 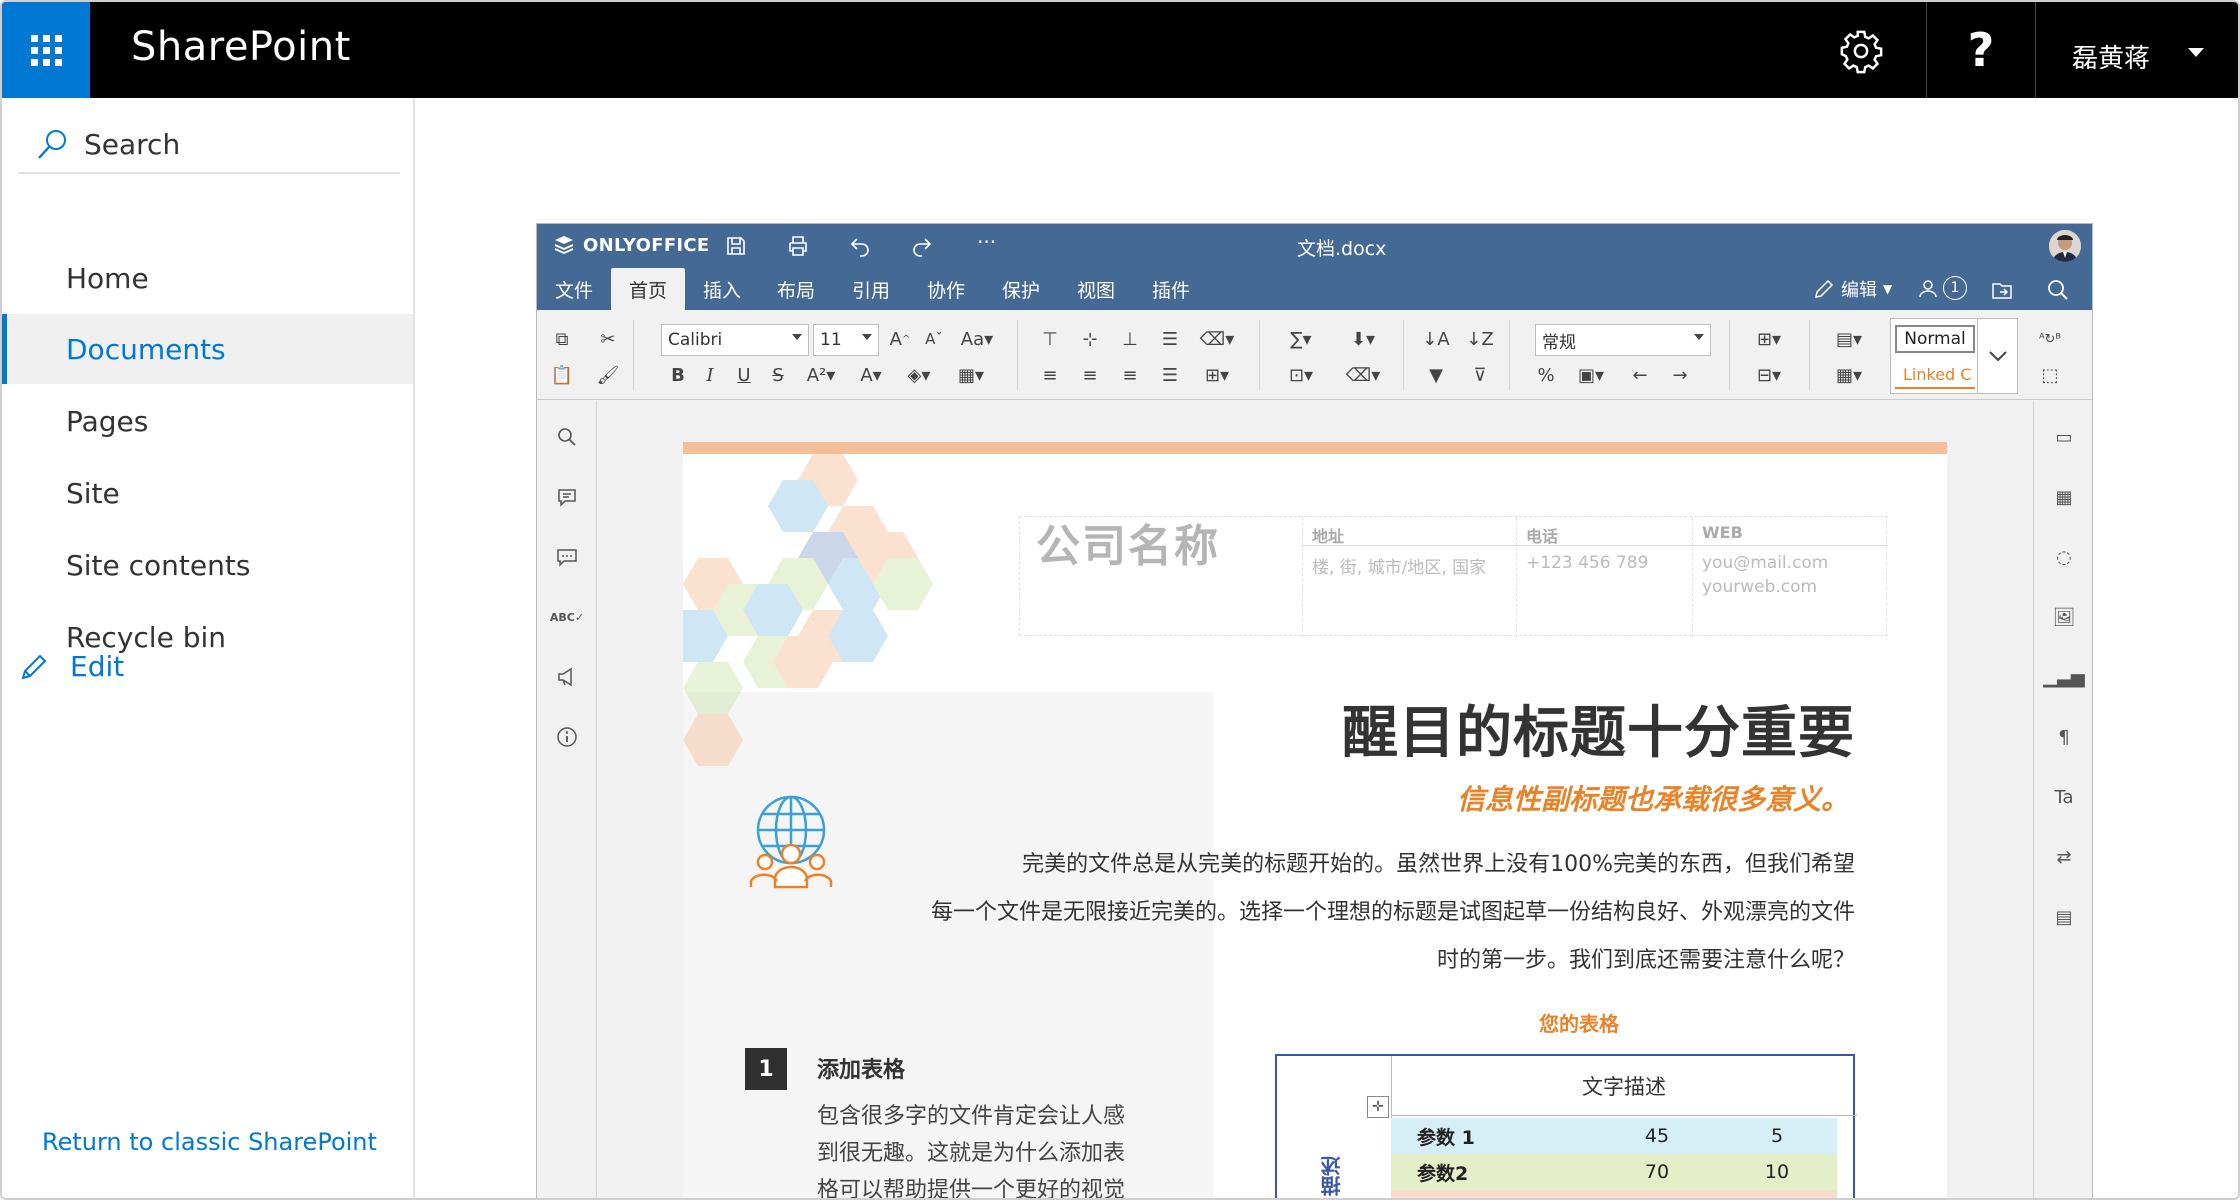 I want to click on sum-icon: ∑▾, so click(x=1301, y=339).